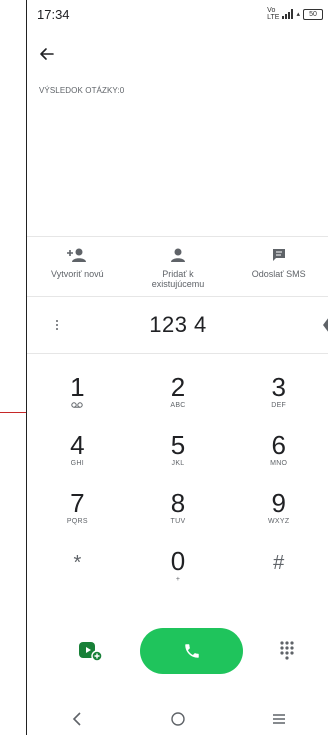 Image resolution: width=328 pixels, height=735 pixels. I want to click on key-digit: 9, so click(278, 503).